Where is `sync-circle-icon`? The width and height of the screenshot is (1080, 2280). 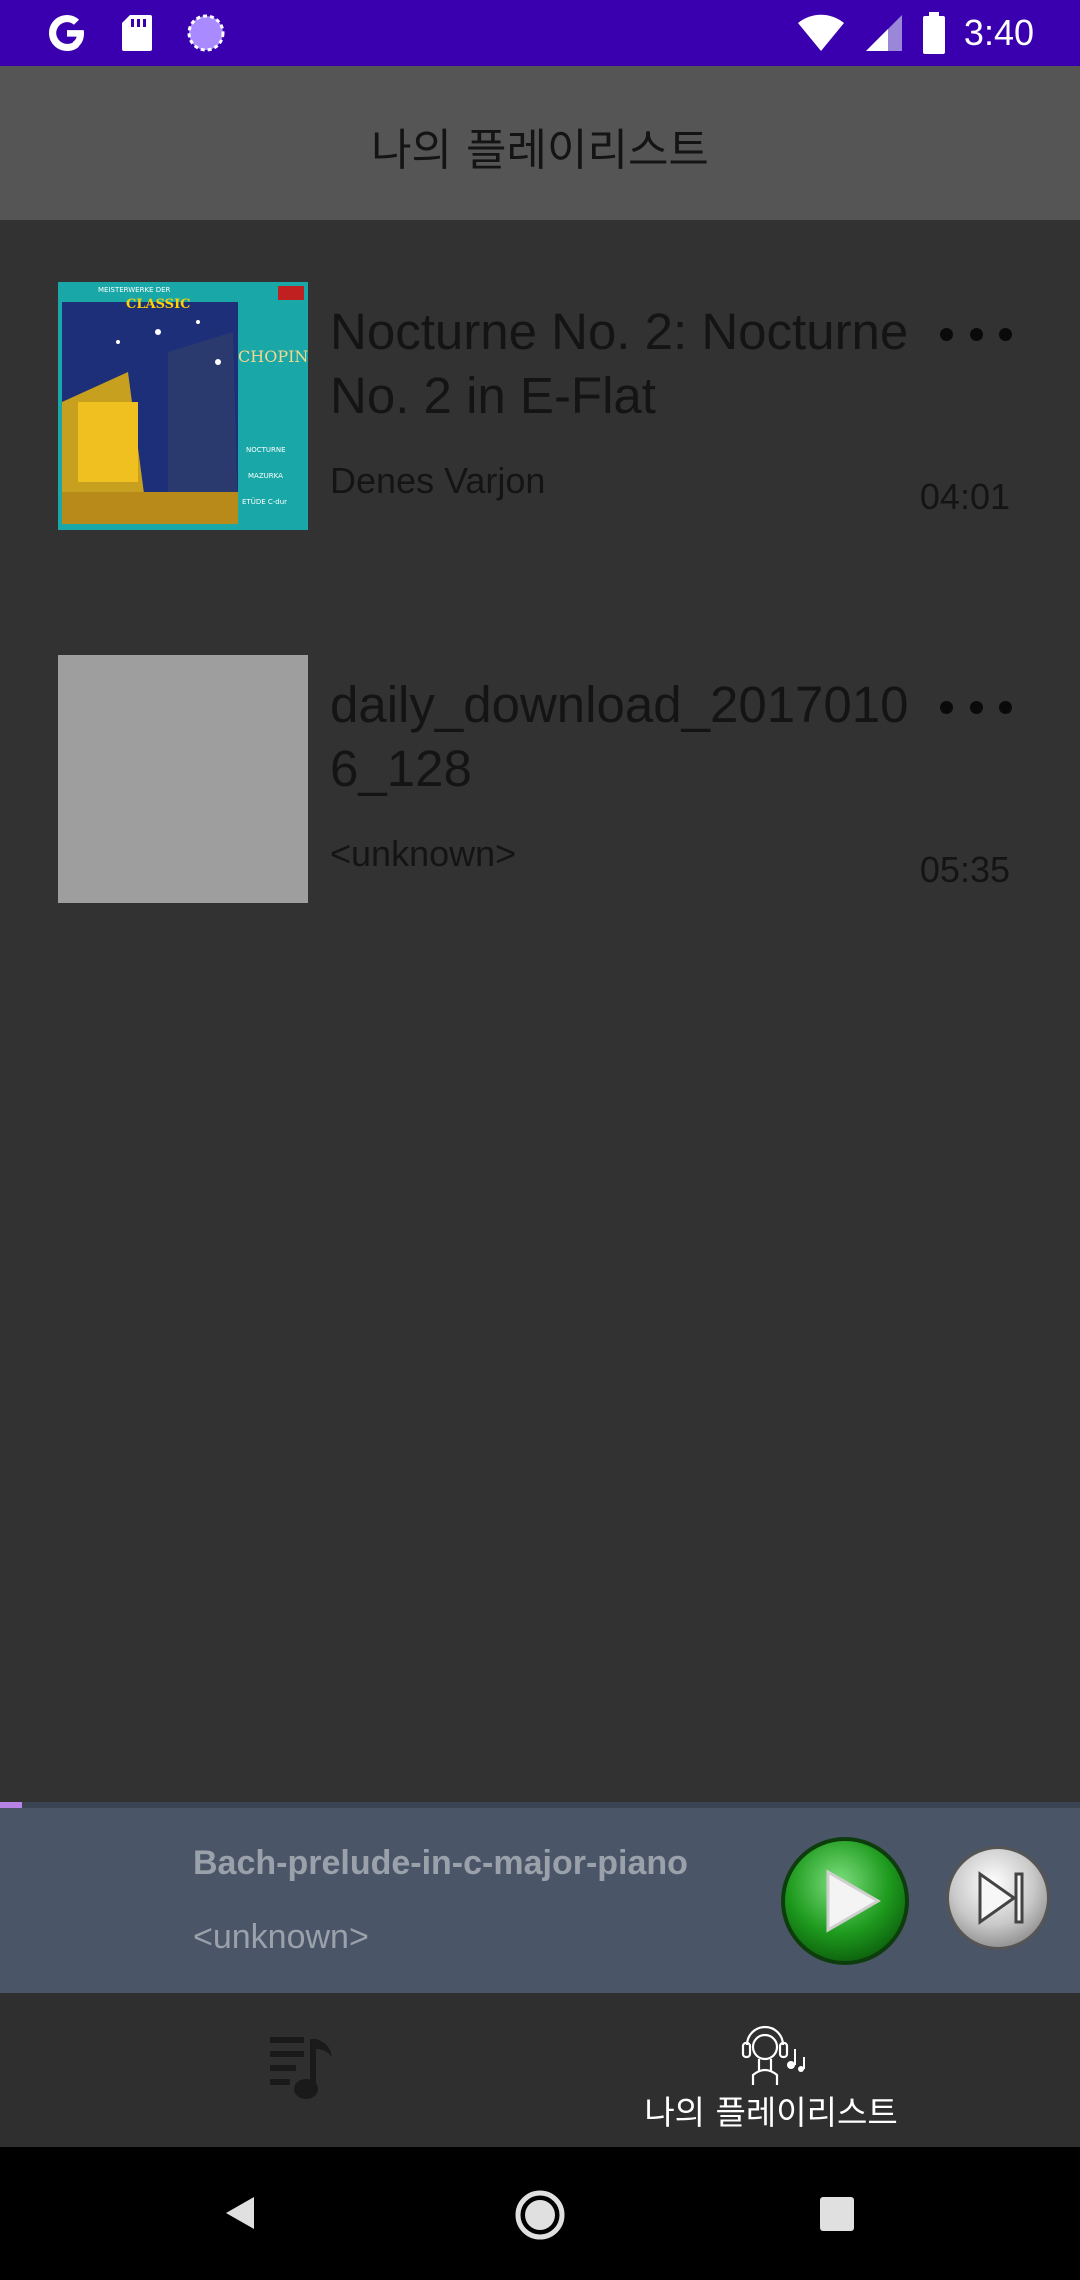 sync-circle-icon is located at coordinates (206, 33).